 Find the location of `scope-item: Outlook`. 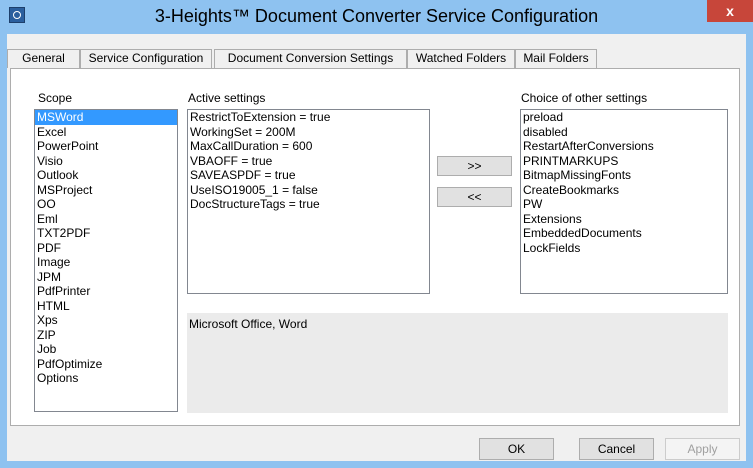

scope-item: Outlook is located at coordinates (106, 175).